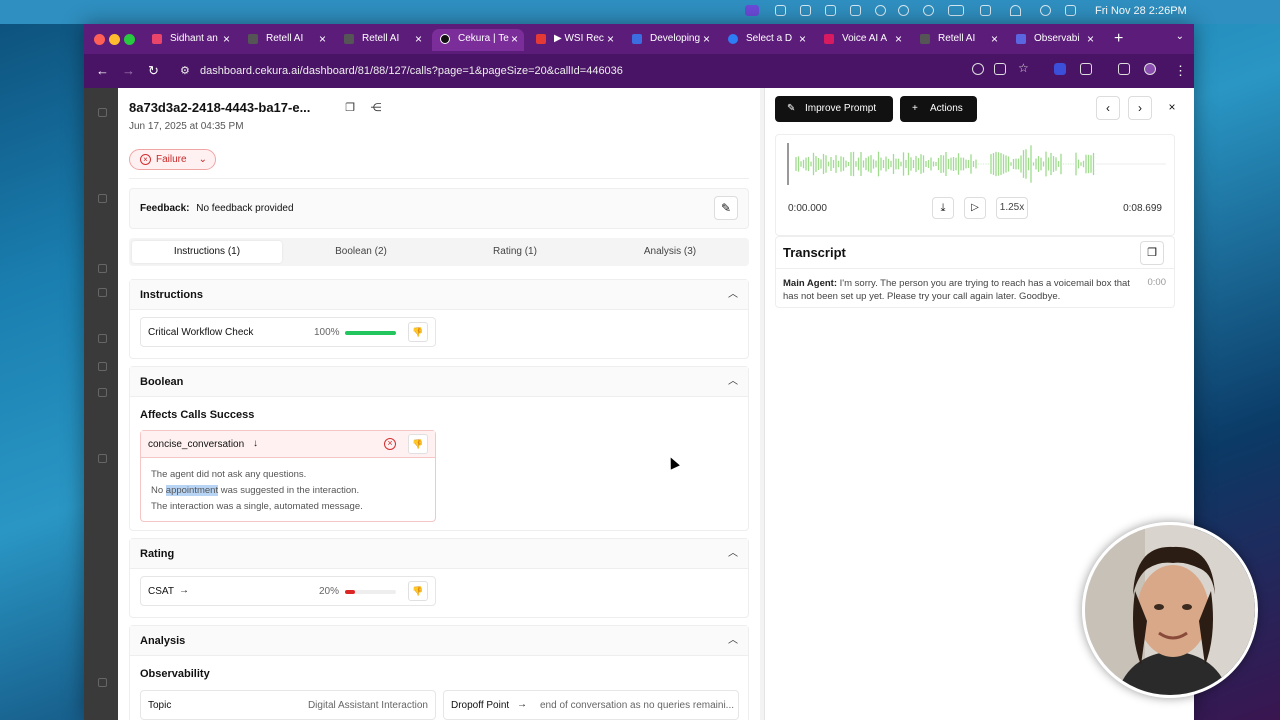 Image resolution: width=1280 pixels, height=720 pixels. I want to click on back-icon: ←, so click(102, 70).